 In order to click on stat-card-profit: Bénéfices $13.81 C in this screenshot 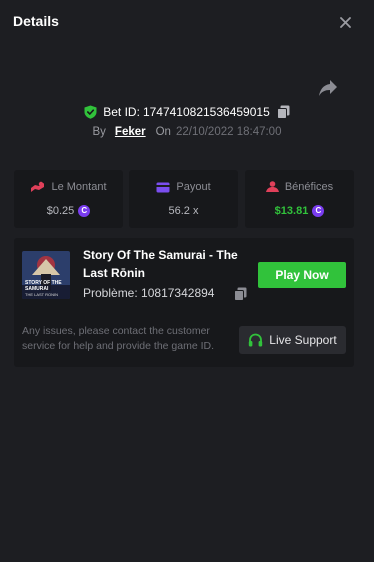, I will do `click(299, 199)`.